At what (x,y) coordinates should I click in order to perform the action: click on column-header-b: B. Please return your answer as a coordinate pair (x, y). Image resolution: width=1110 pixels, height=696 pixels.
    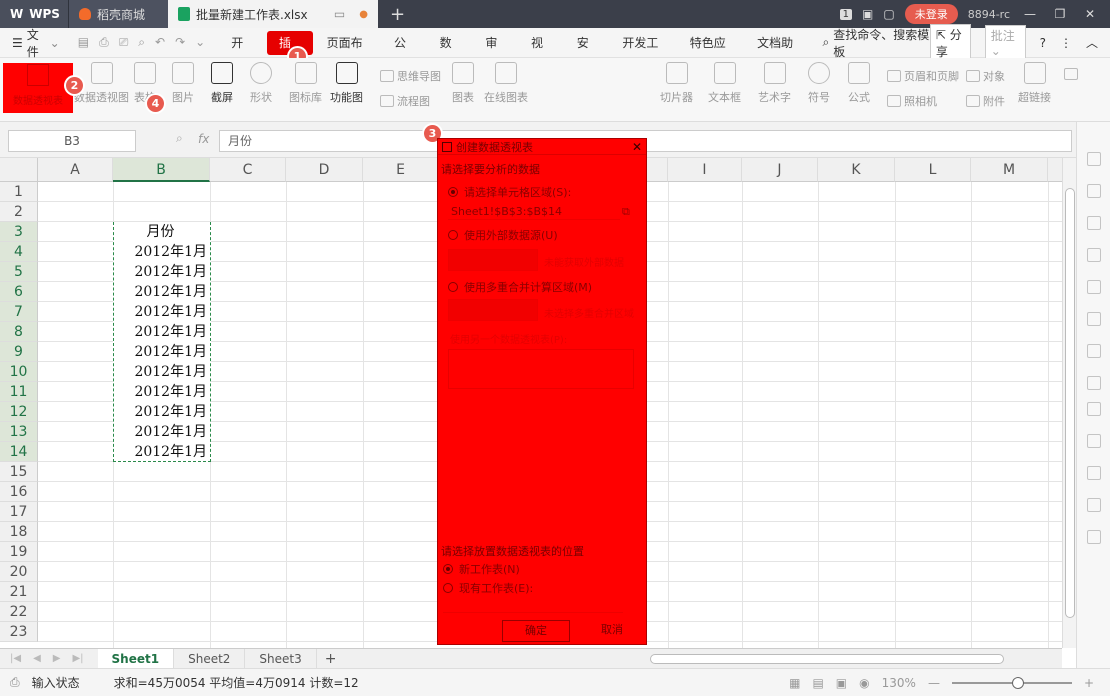
    Looking at the image, I should click on (161, 170).